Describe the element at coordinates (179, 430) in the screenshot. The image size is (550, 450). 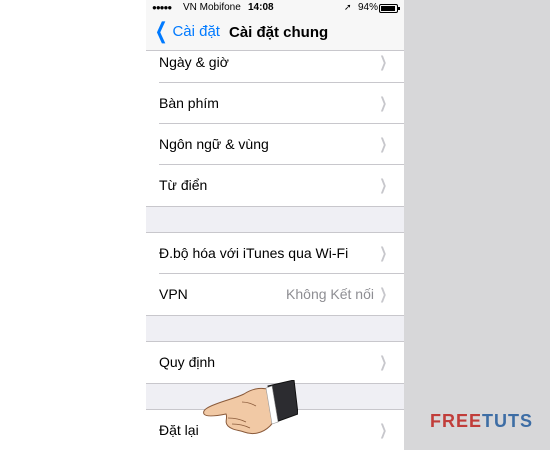
I see `row-label: Đặt lại` at that location.